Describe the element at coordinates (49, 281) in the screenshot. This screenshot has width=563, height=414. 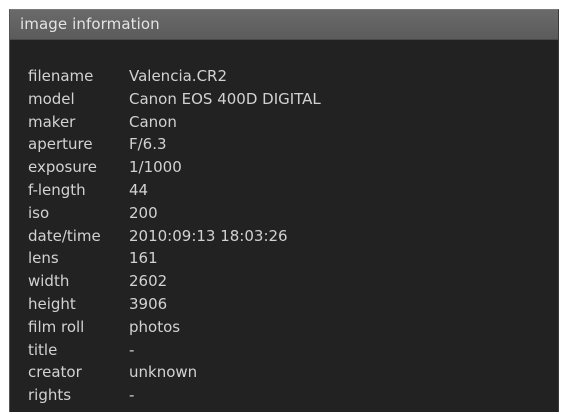
I see `info-key: width` at that location.